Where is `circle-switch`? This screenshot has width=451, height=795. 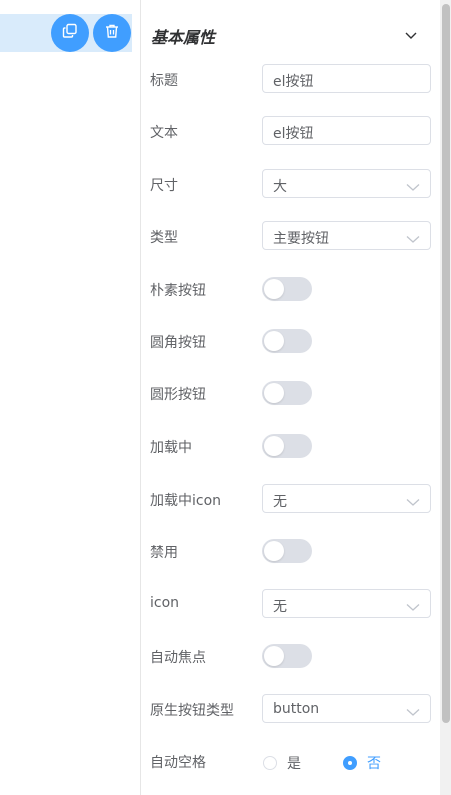 circle-switch is located at coordinates (287, 393).